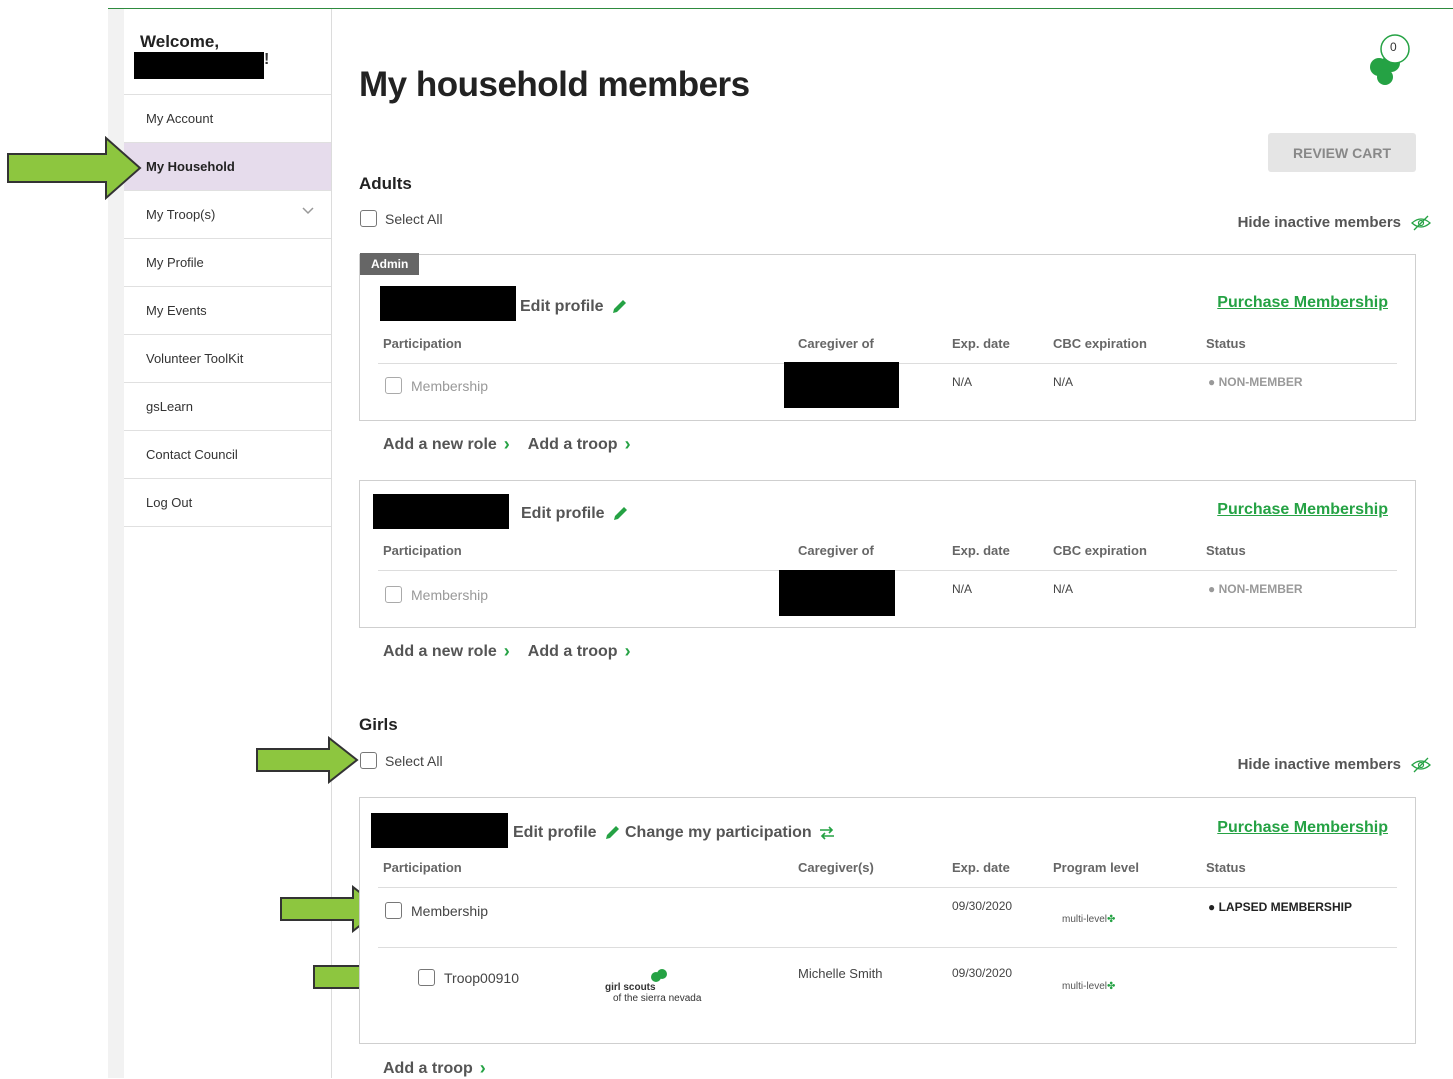 This screenshot has height=1079, width=1453. What do you see at coordinates (385, 183) in the screenshot?
I see `adults-title: Adults` at bounding box center [385, 183].